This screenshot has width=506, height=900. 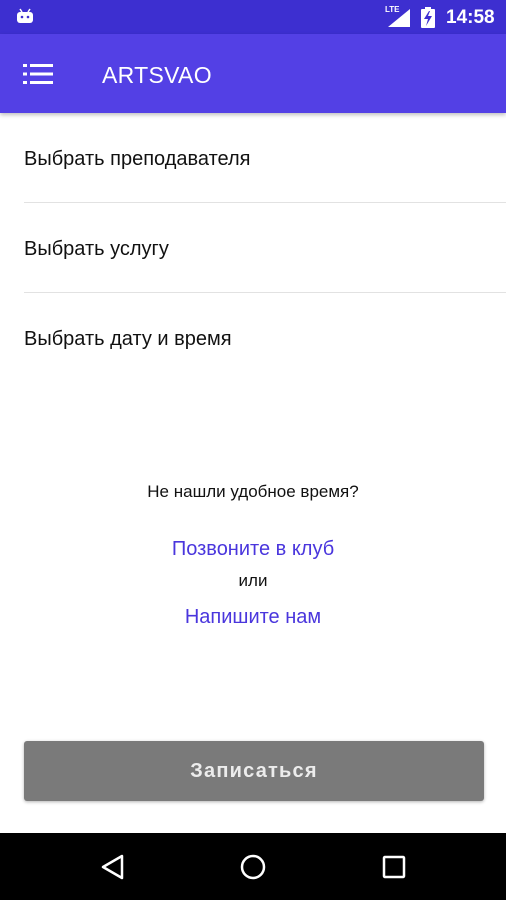 I want to click on status-time: 14:58, so click(x=470, y=17).